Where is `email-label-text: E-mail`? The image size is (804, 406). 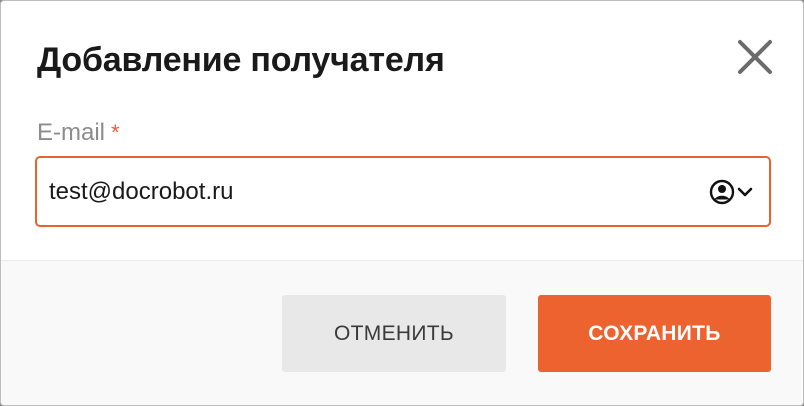 email-label-text: E-mail is located at coordinates (71, 132).